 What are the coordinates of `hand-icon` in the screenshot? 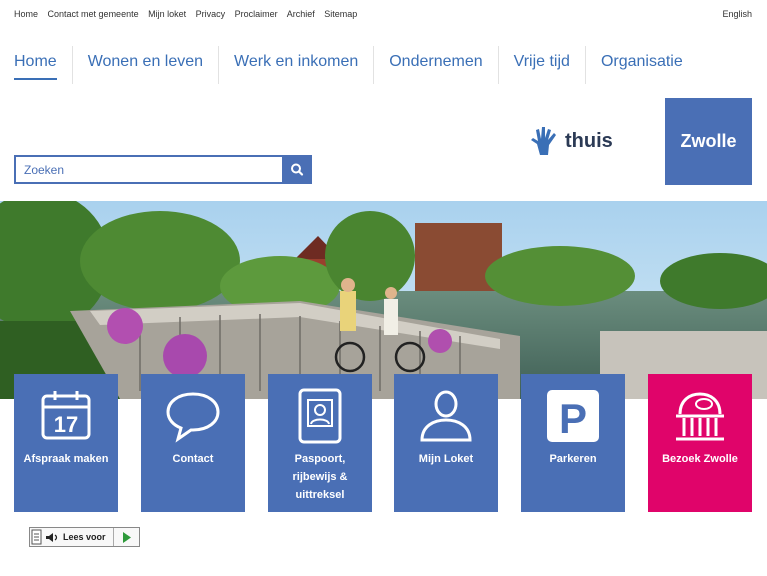 It's located at (543, 141).